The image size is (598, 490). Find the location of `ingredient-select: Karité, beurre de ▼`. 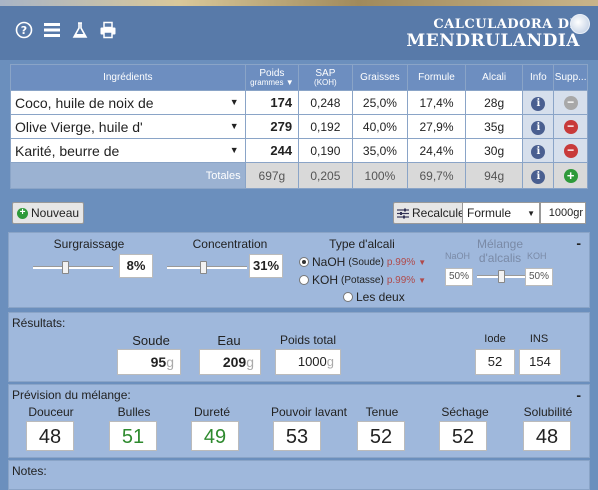

ingredient-select: Karité, beurre de ▼ is located at coordinates (128, 150).